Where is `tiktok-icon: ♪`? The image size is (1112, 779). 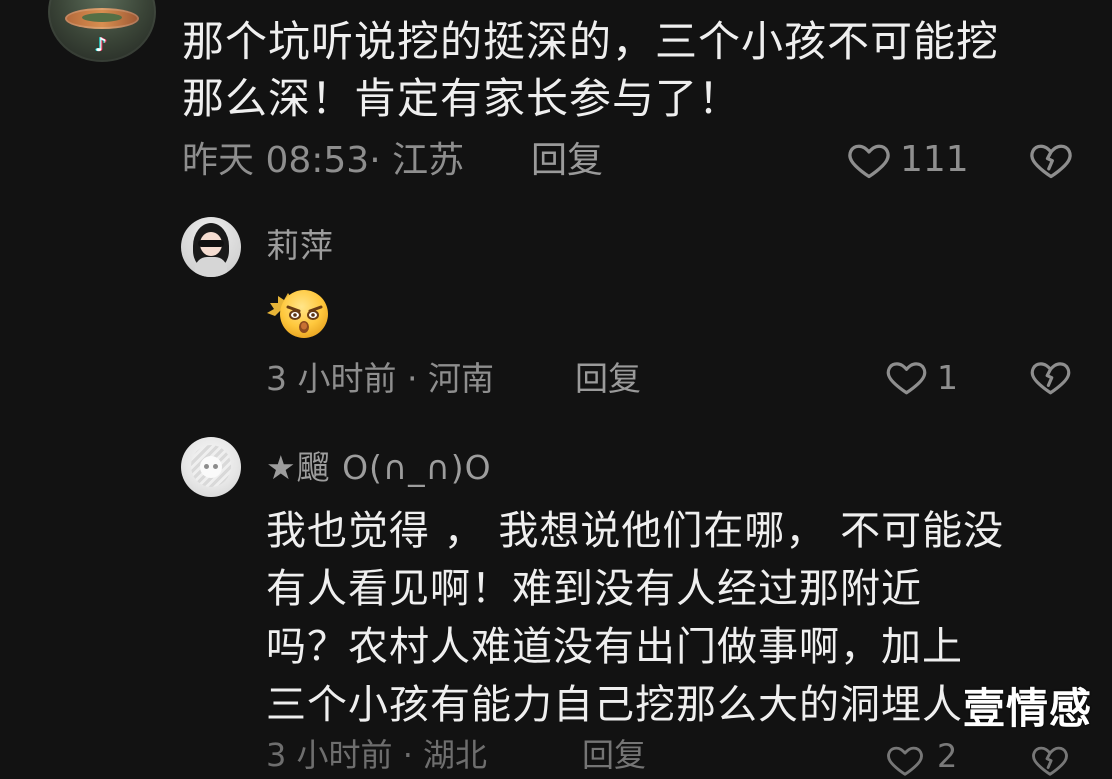 tiktok-icon: ♪ is located at coordinates (101, 45).